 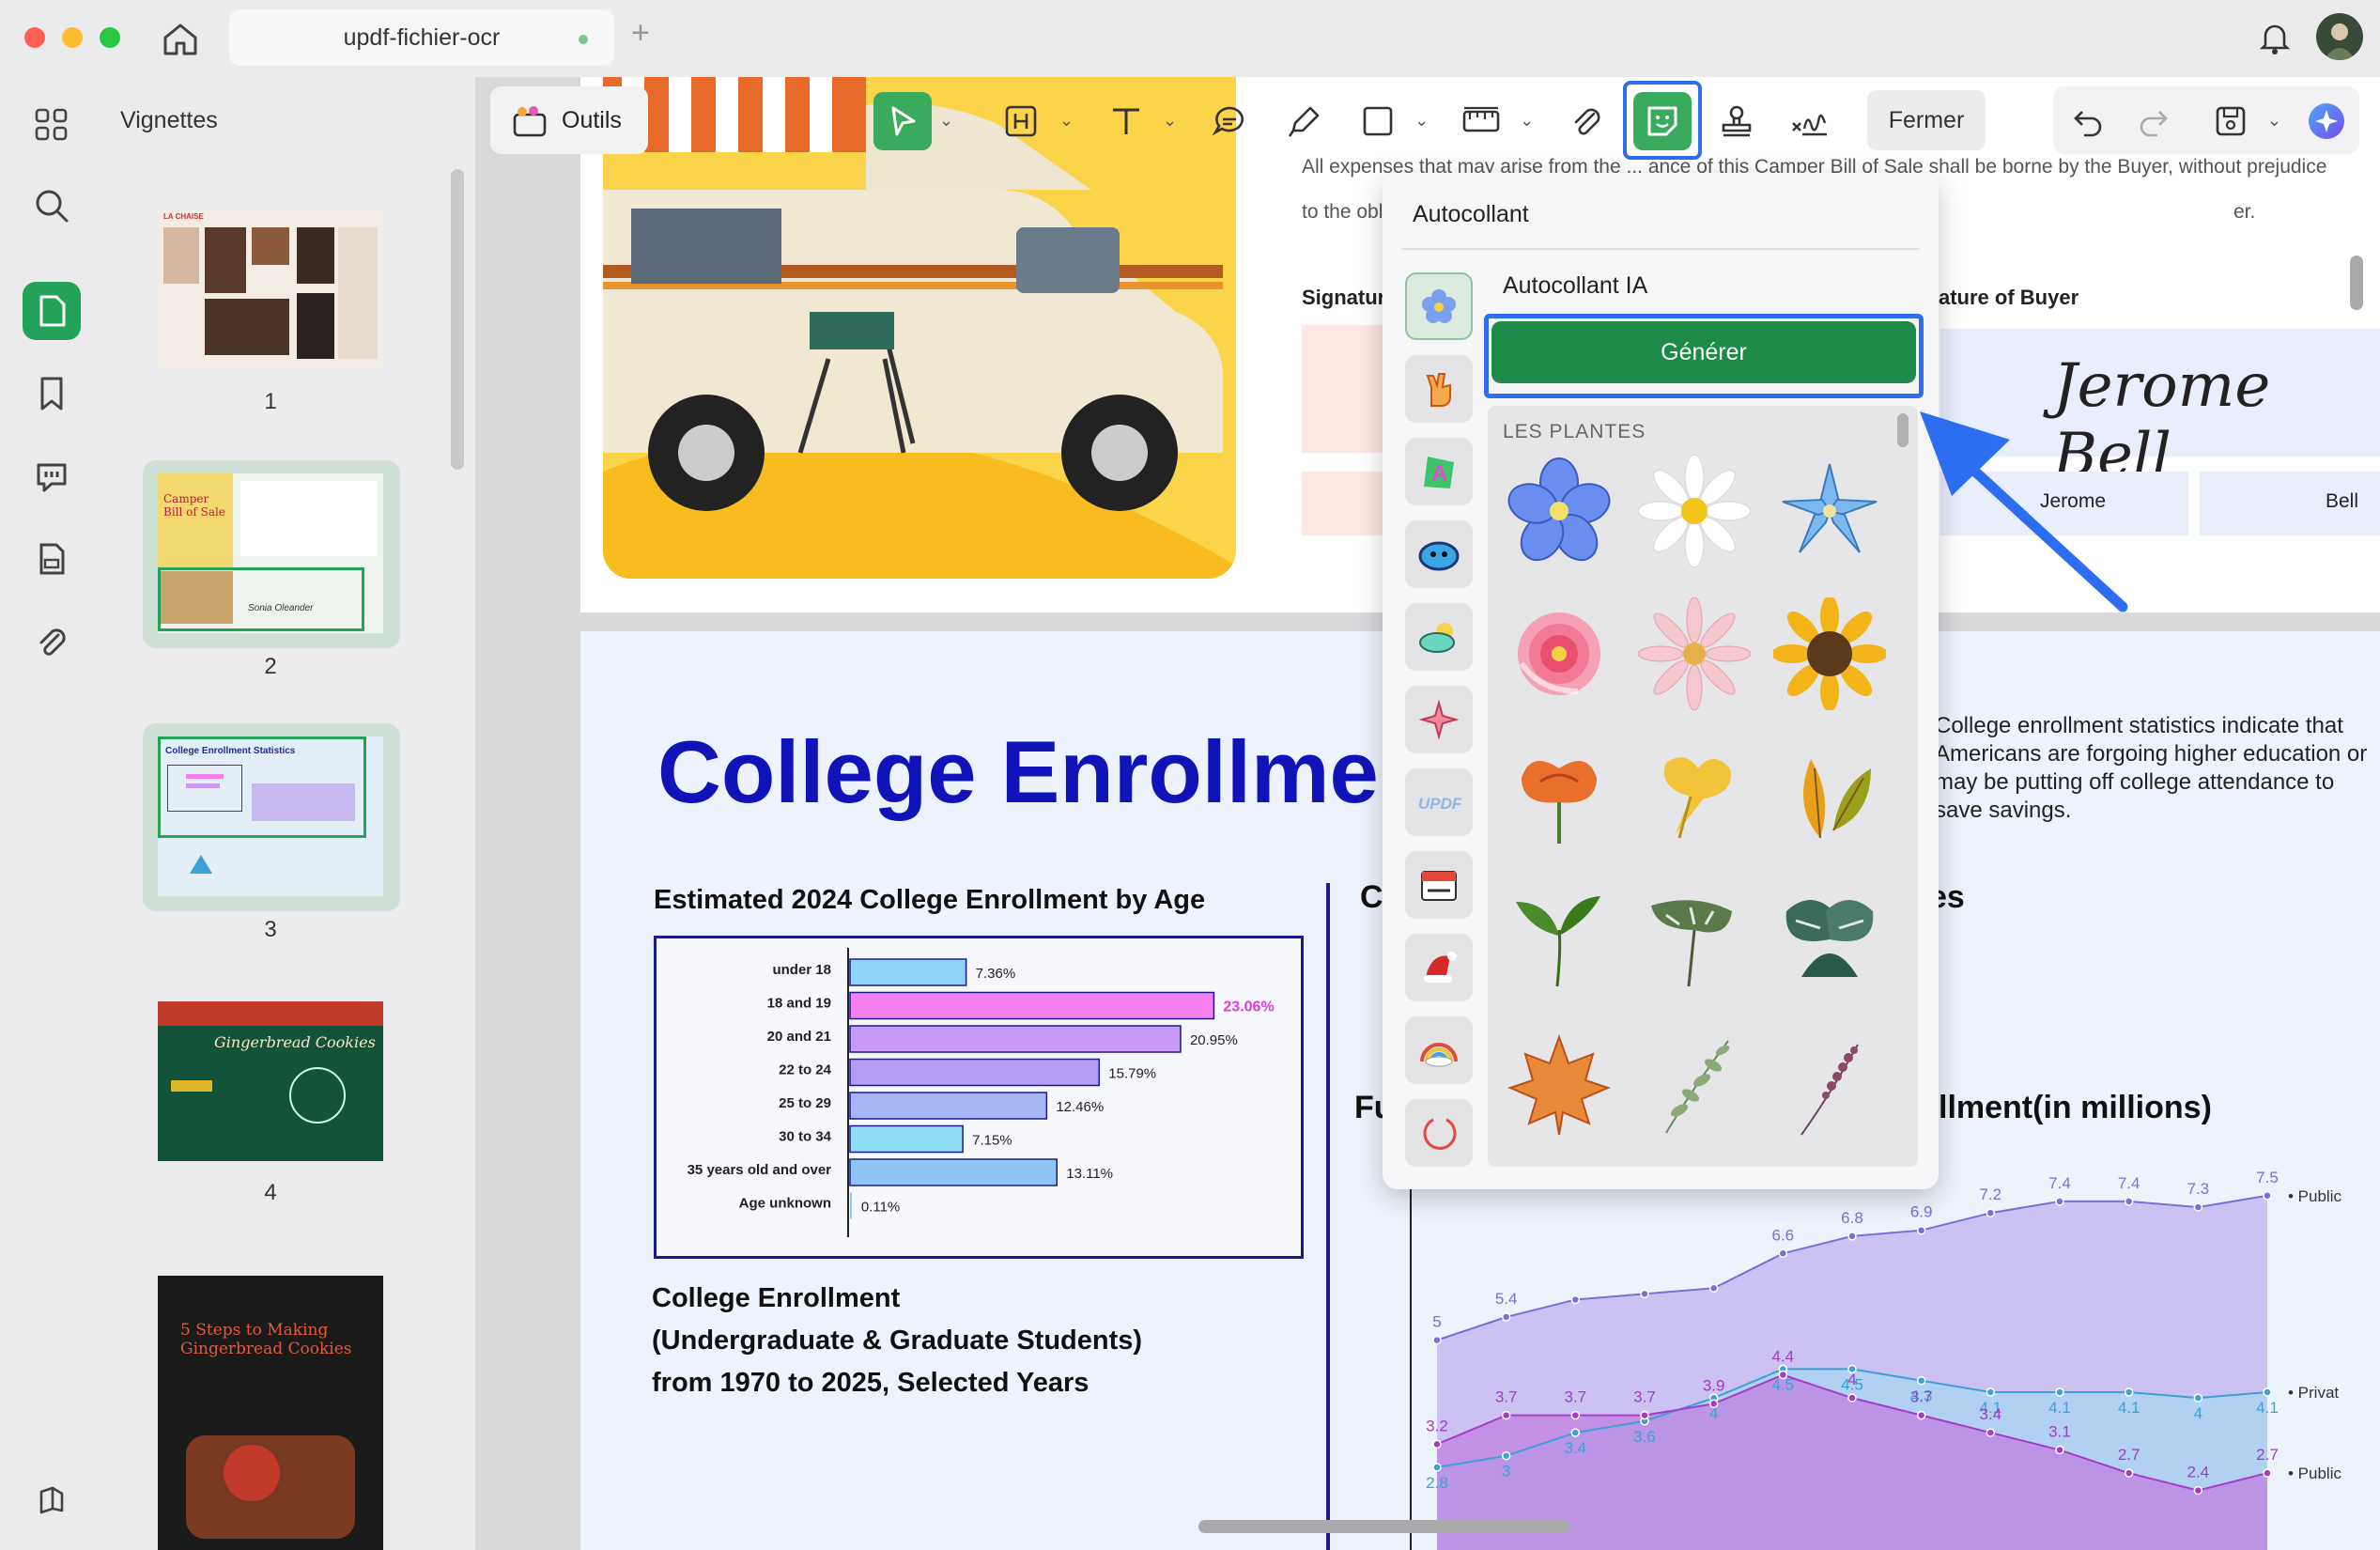 I want to click on thumbnail-page-5: 5 Steps to Making Gingerbread Cookies, so click(x=270, y=1413).